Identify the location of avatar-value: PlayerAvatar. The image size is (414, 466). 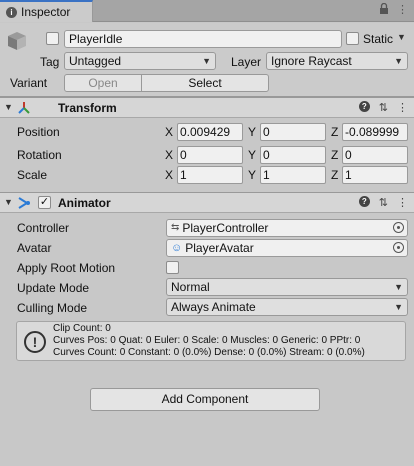
(219, 248).